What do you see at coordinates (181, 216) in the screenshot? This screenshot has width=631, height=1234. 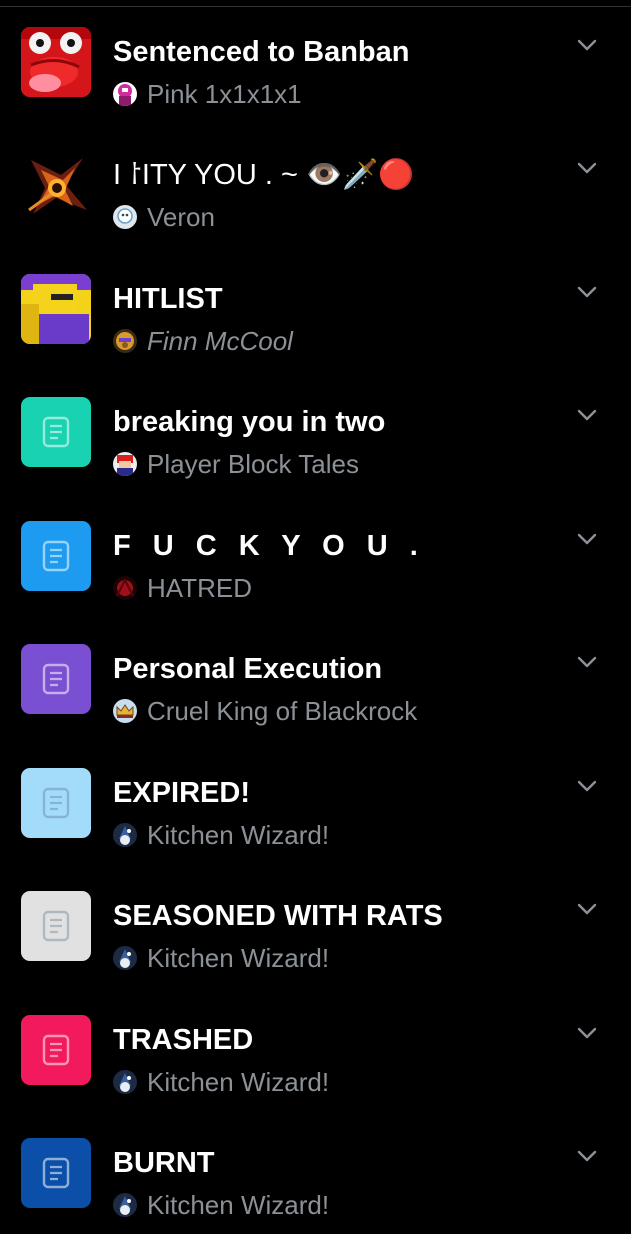 I see `creator-name: Veron` at bounding box center [181, 216].